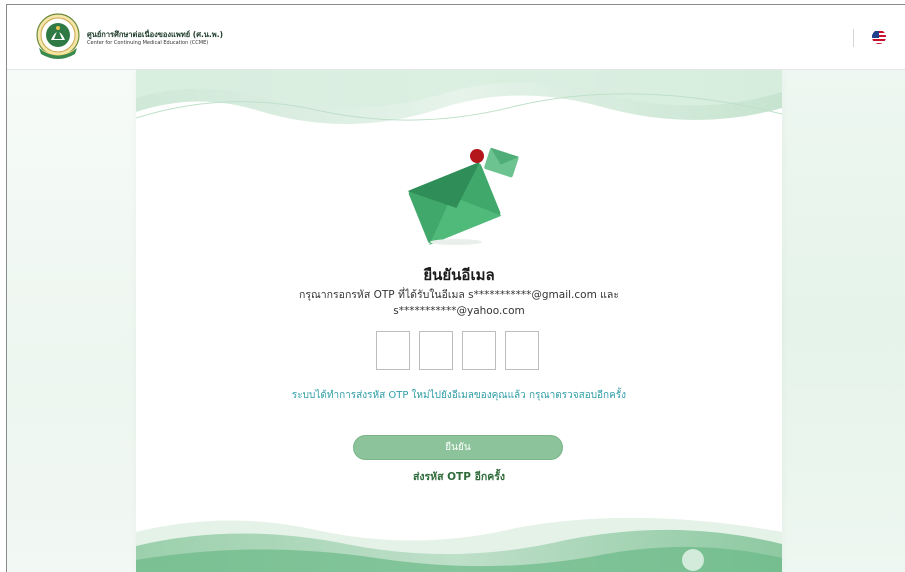 The height and width of the screenshot is (572, 905). Describe the element at coordinates (459, 541) in the screenshot. I see `bottom-wave-decoration` at that location.